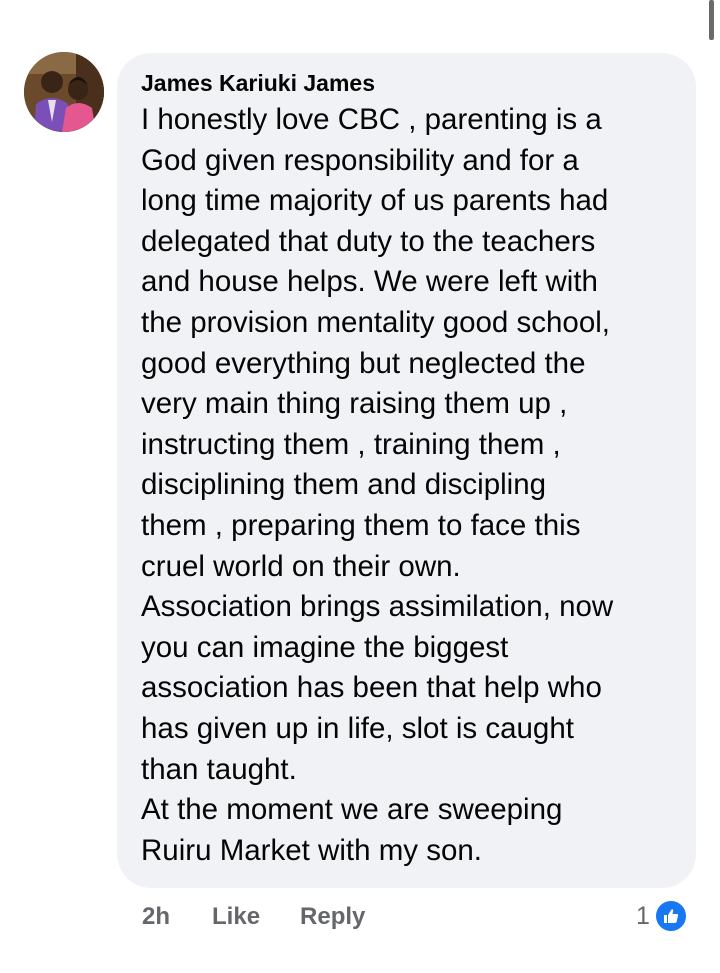 The width and height of the screenshot is (720, 973). I want to click on comment-line: Association brings assimilation, now, so click(377, 607).